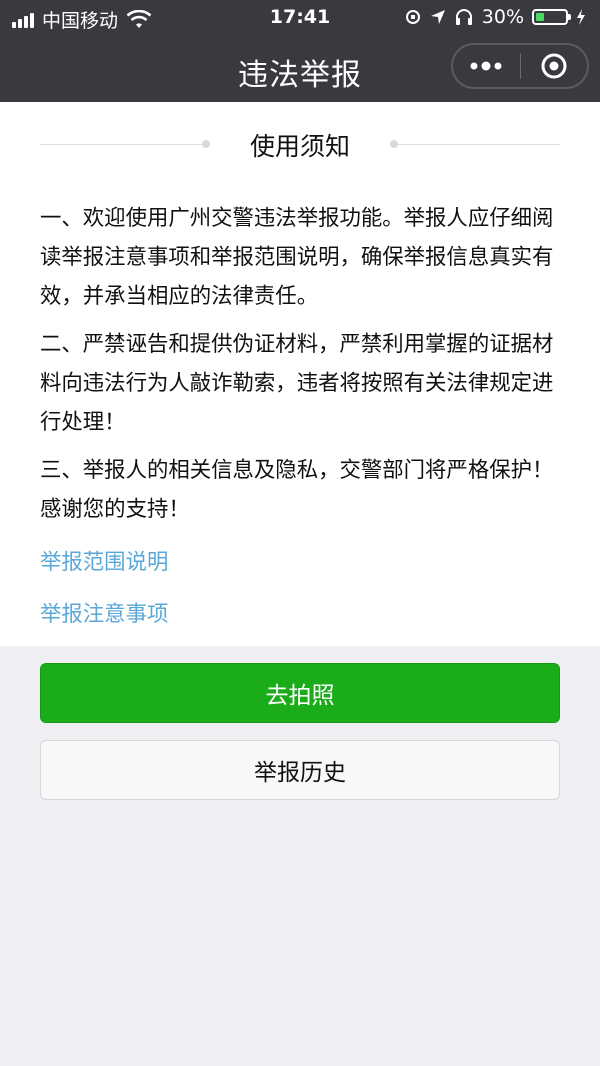  Describe the element at coordinates (479, 144) in the screenshot. I see `divider-right` at that location.